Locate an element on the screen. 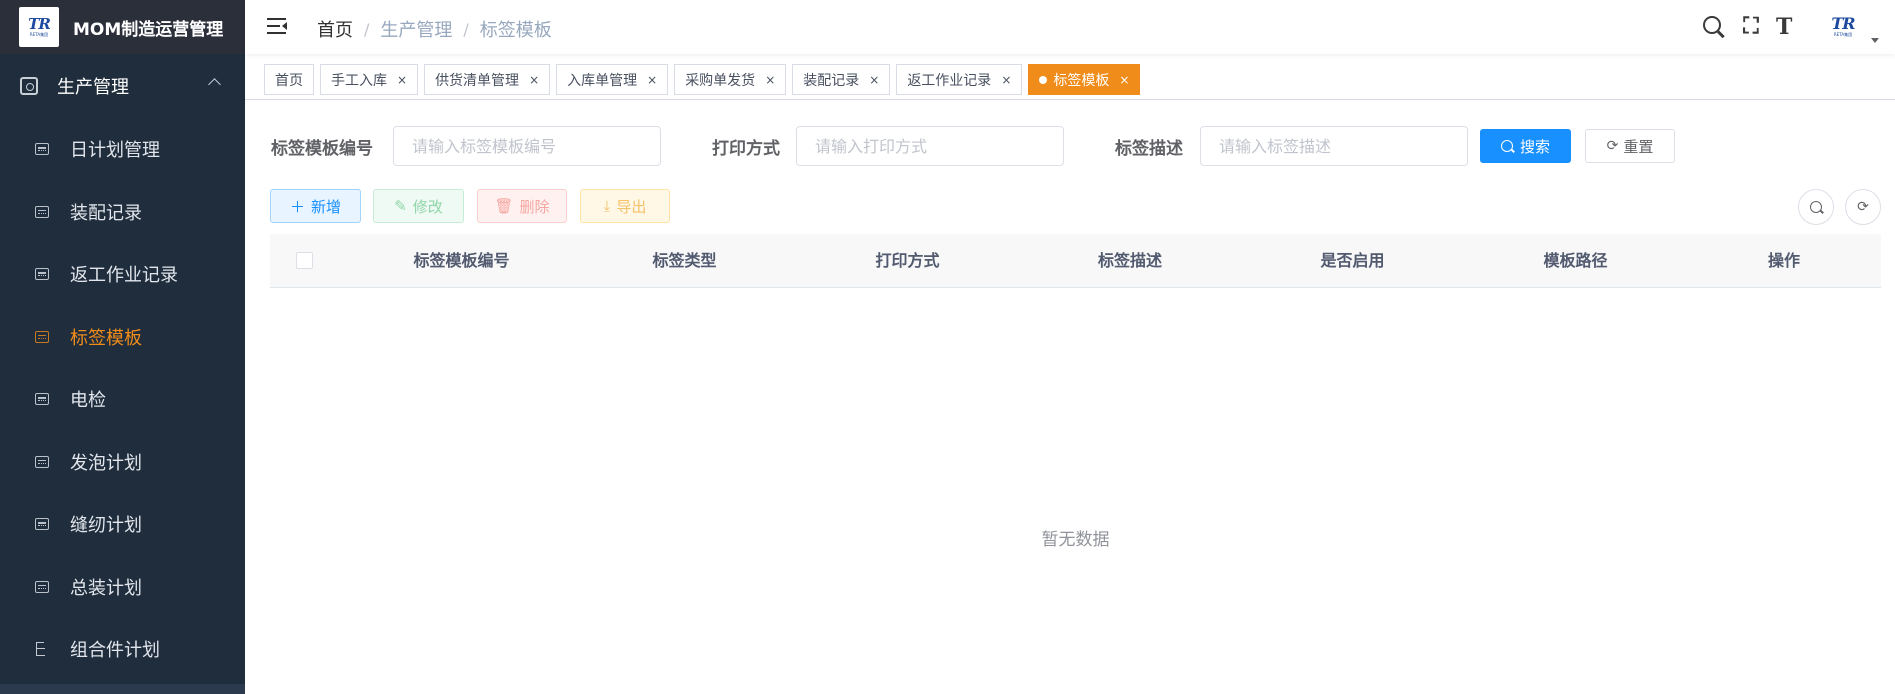  tag-rework-record: 返工作业记录 × is located at coordinates (959, 79).